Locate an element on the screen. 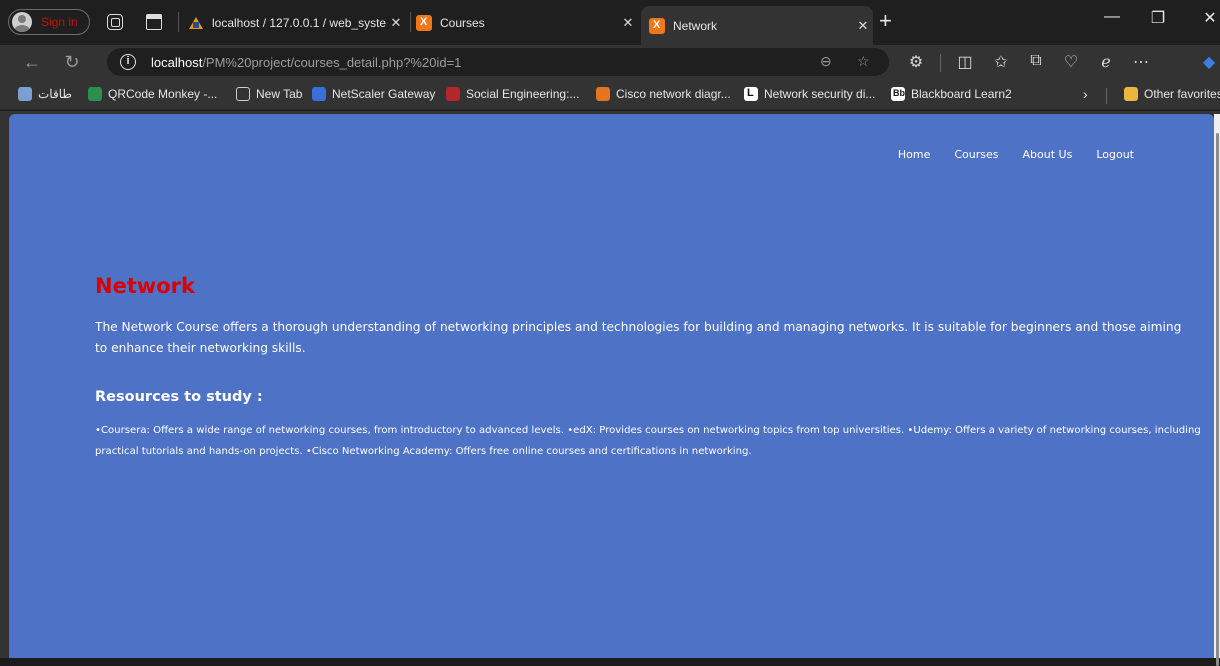 The height and width of the screenshot is (666, 1220). tab-title: Network is located at coordinates (695, 25).